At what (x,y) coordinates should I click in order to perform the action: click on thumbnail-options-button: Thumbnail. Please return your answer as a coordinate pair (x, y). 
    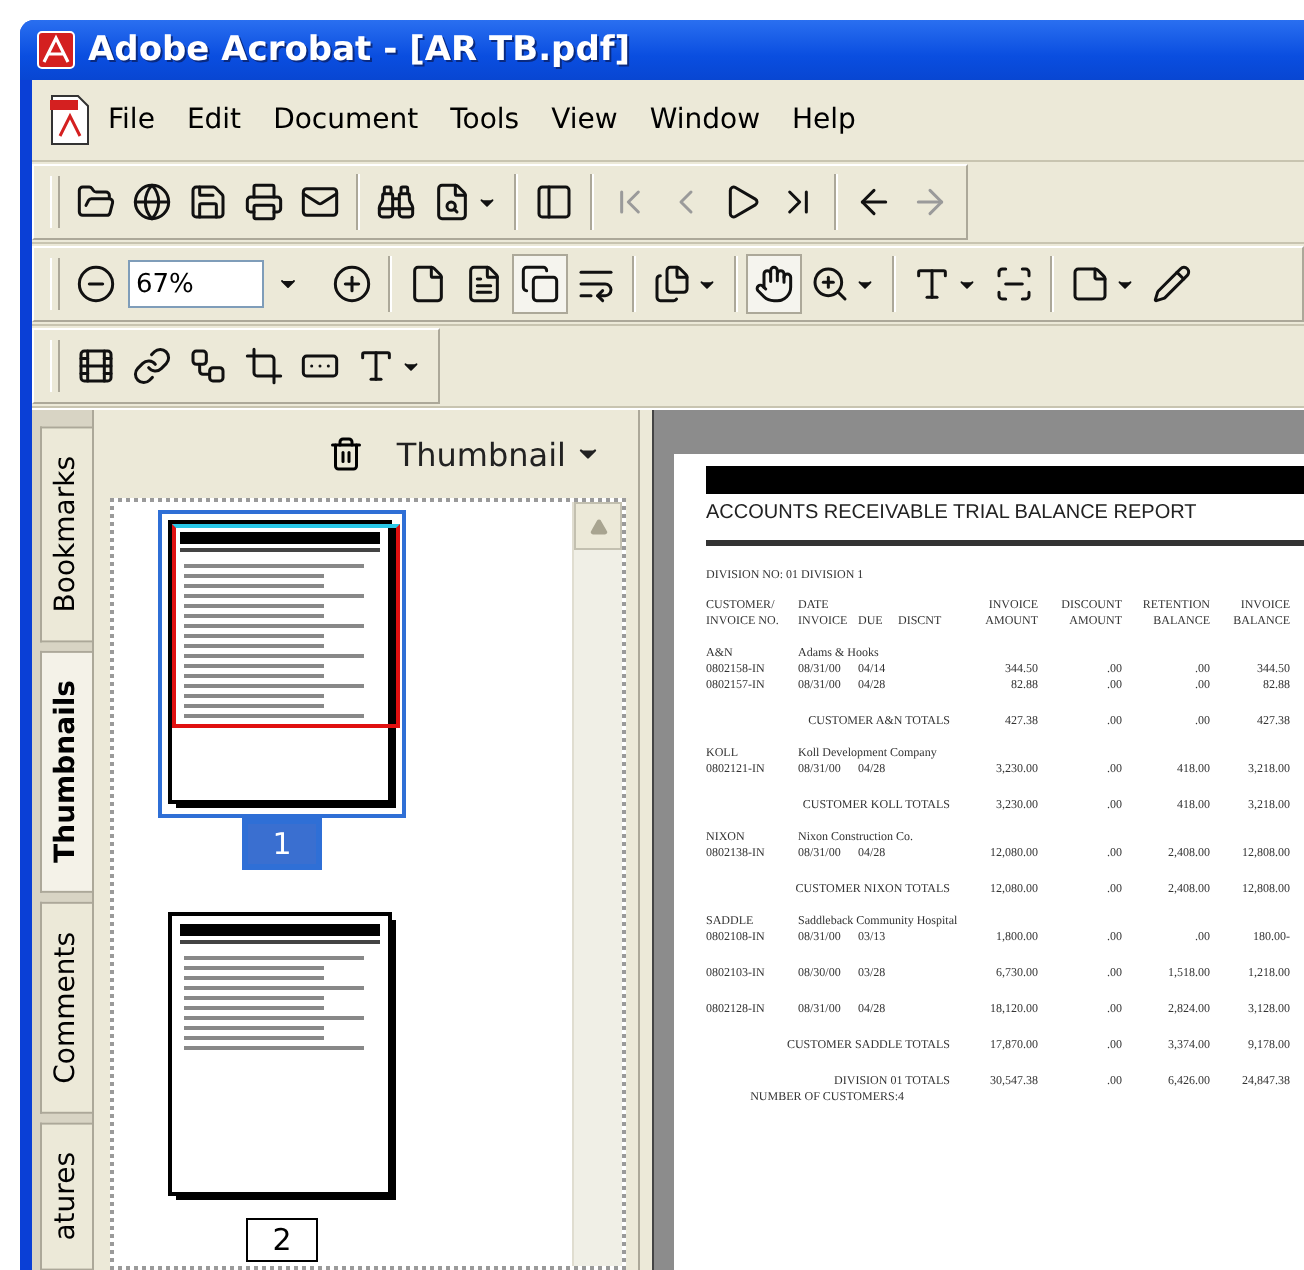
    Looking at the image, I should click on (499, 454).